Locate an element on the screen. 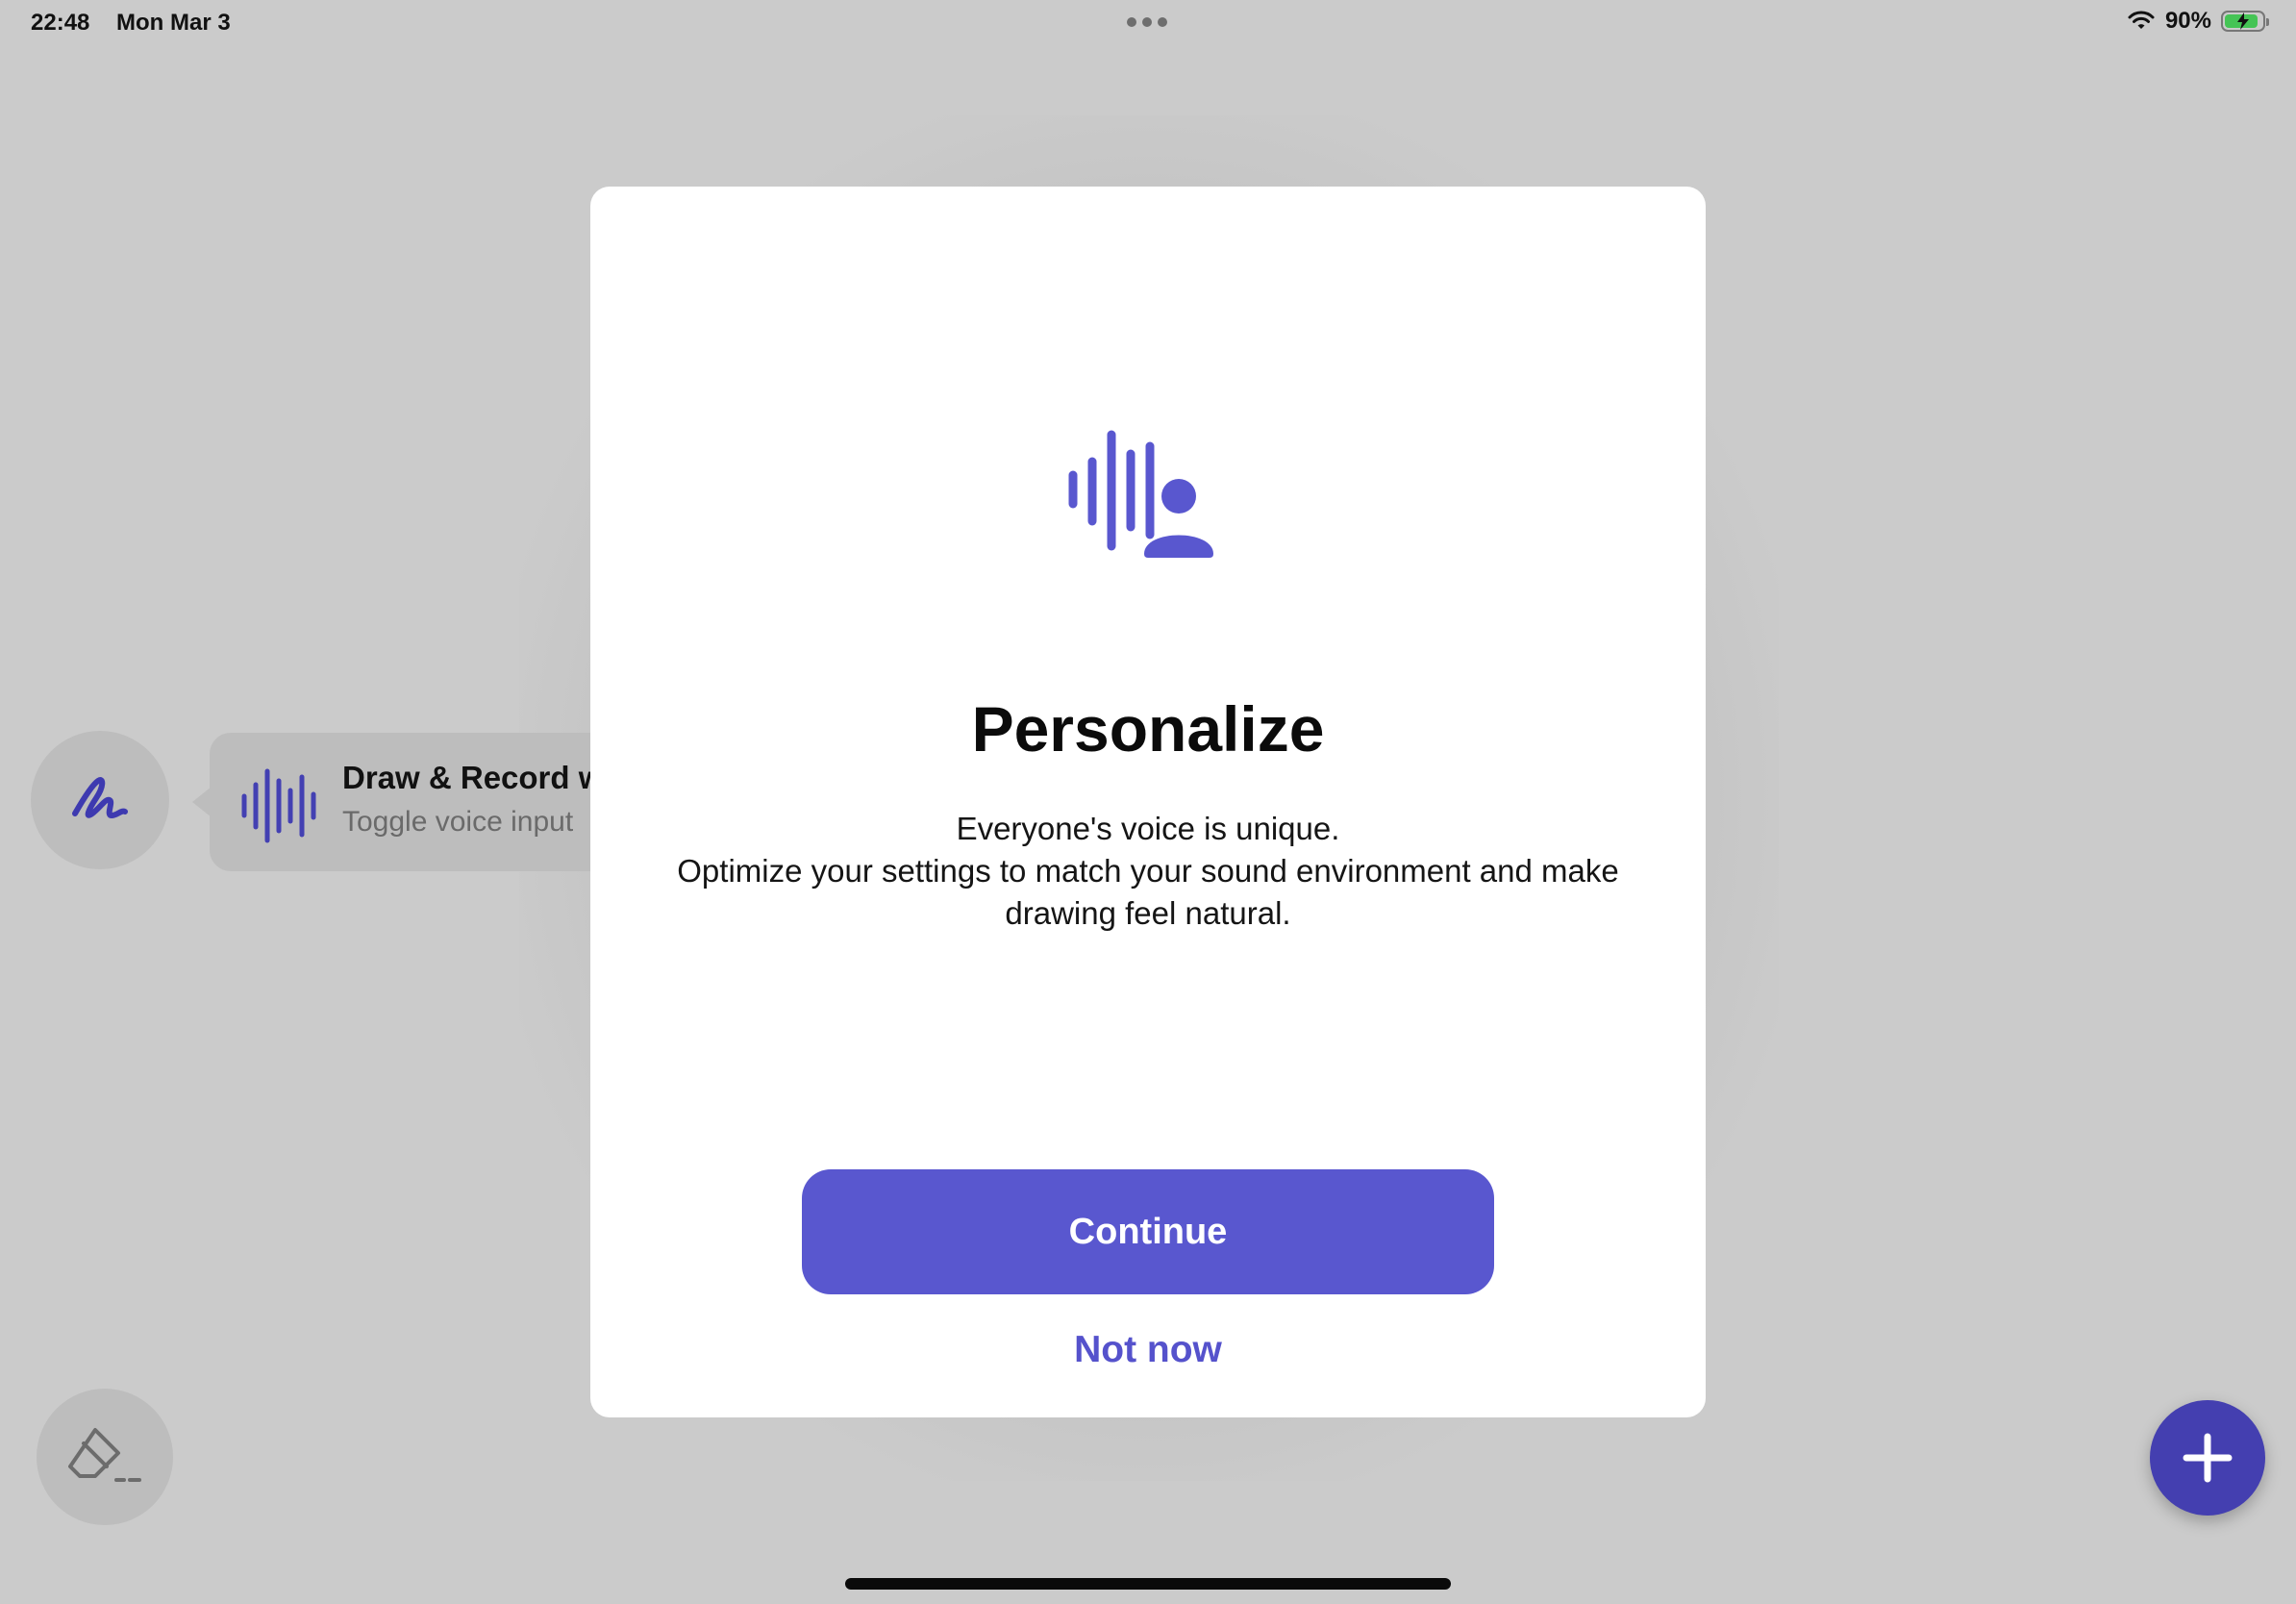  eraser-button is located at coordinates (105, 1457).